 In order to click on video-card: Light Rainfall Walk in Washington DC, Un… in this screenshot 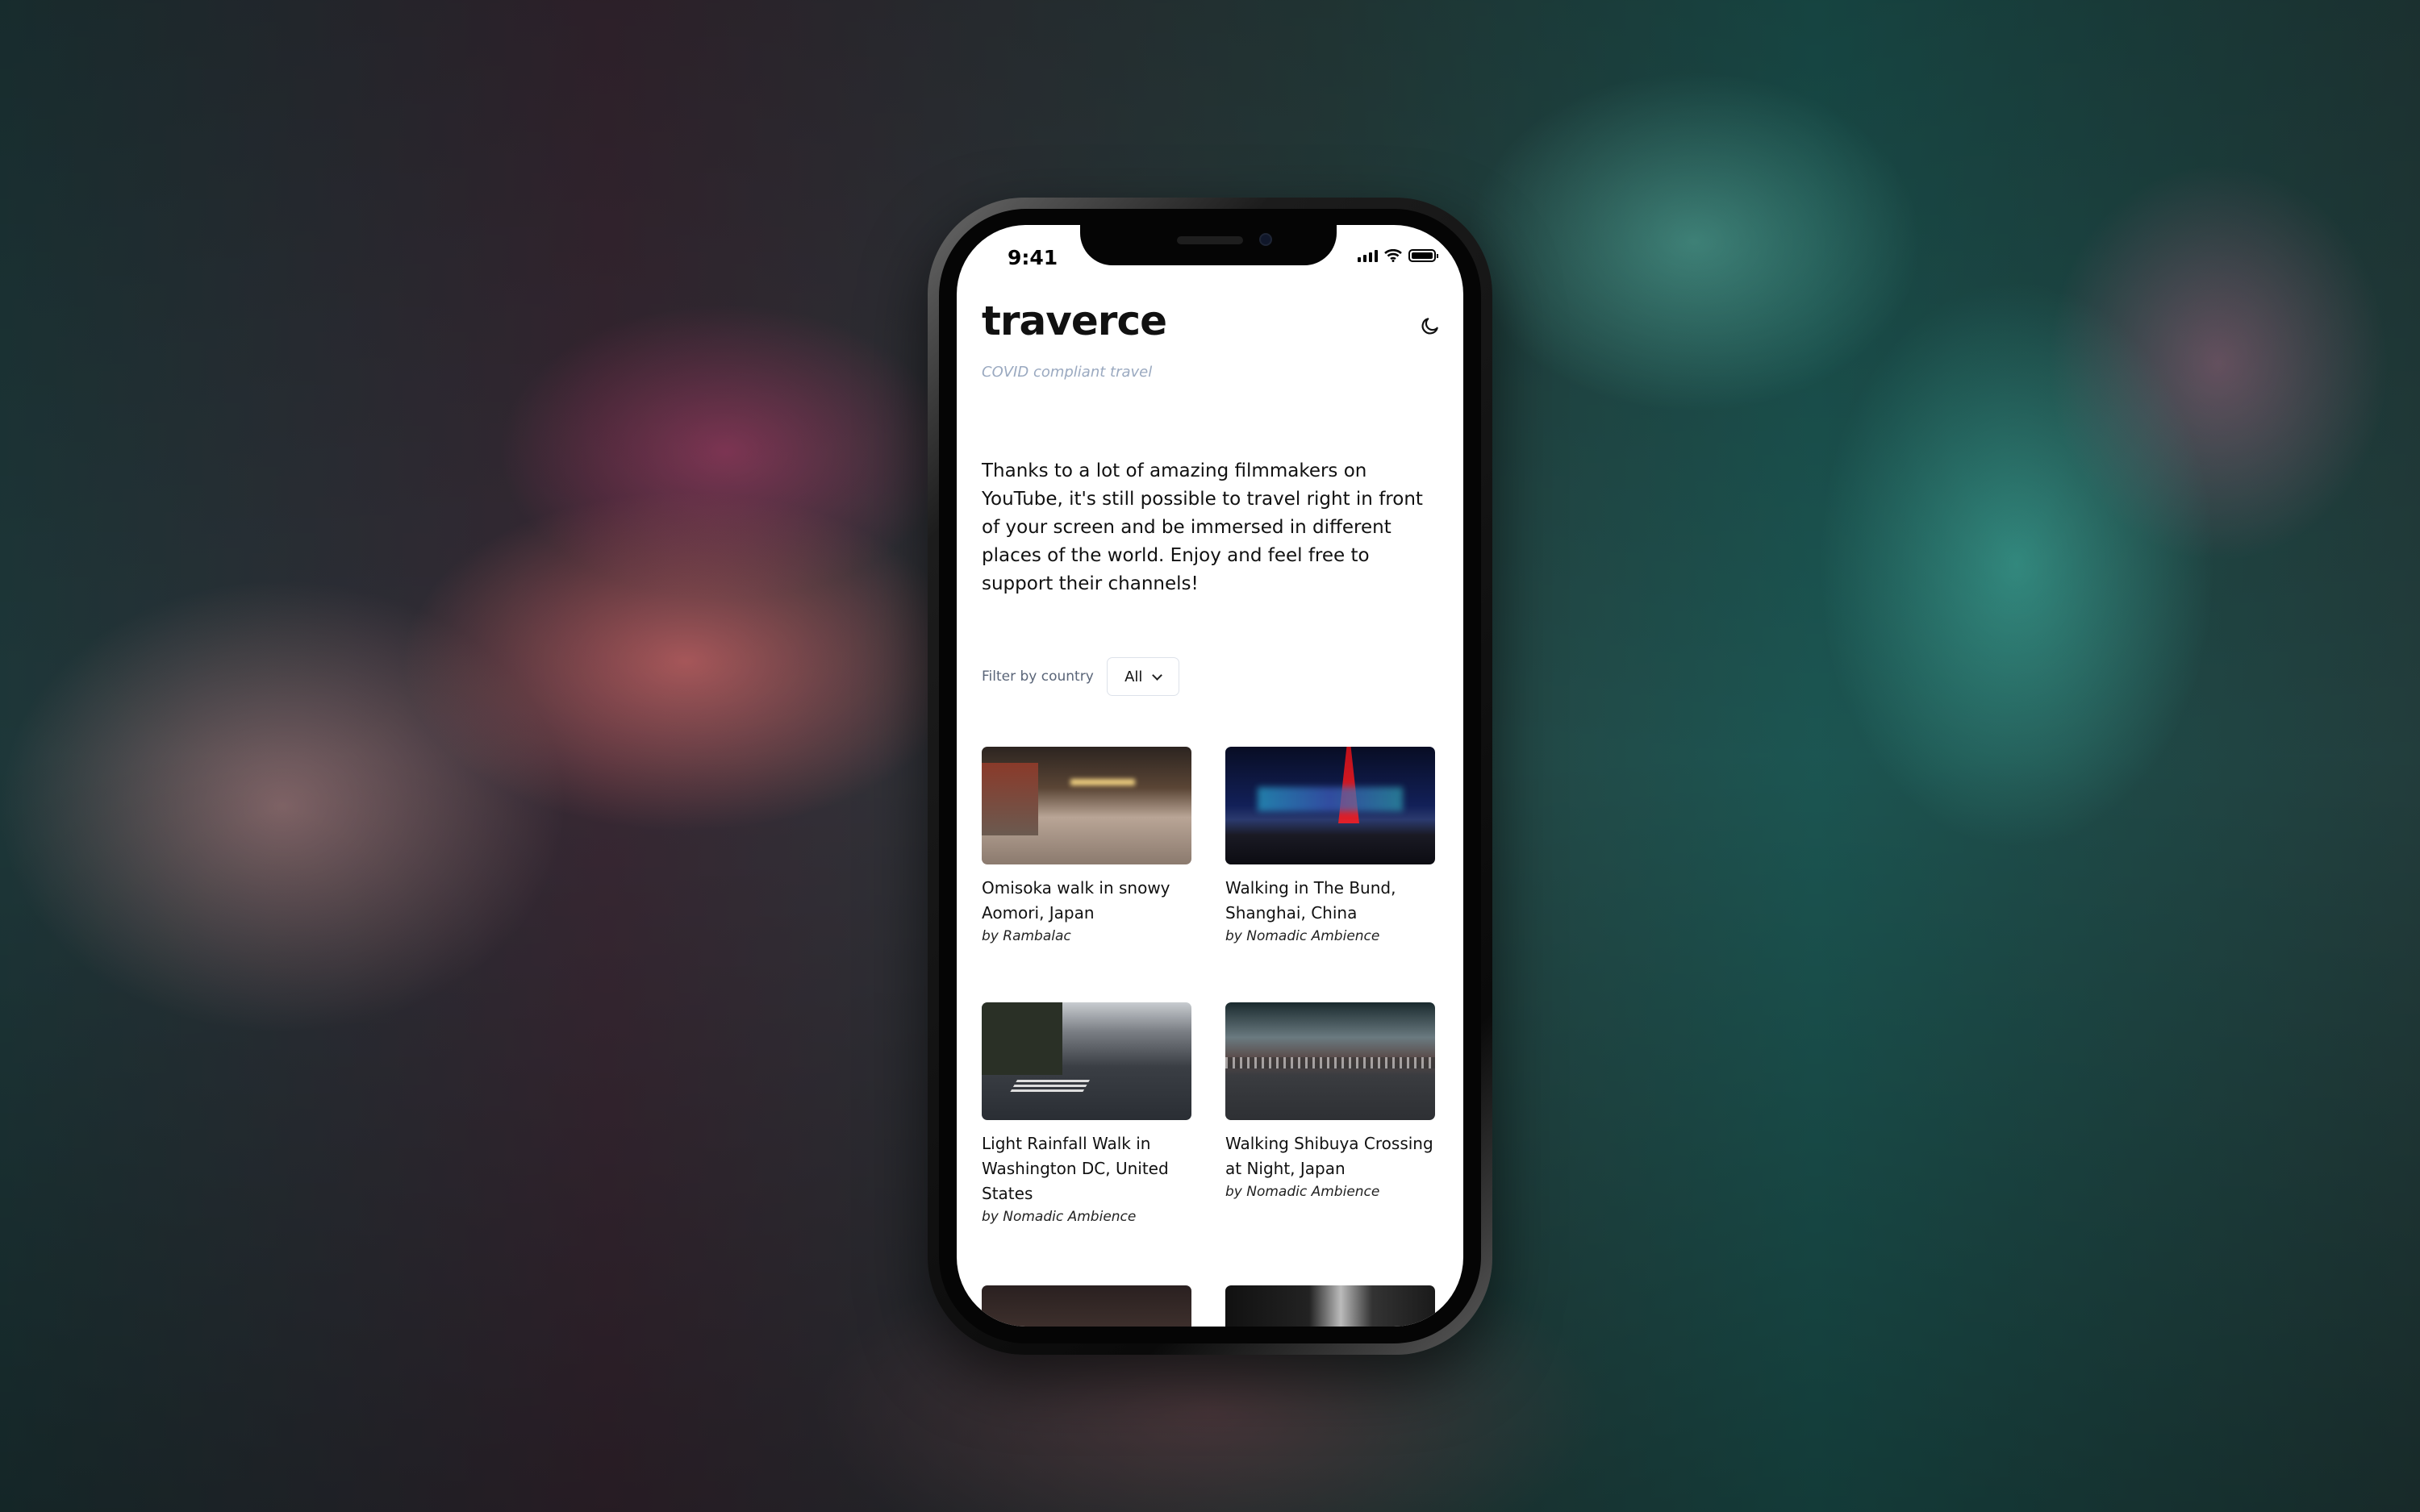, I will do `click(1086, 1113)`.